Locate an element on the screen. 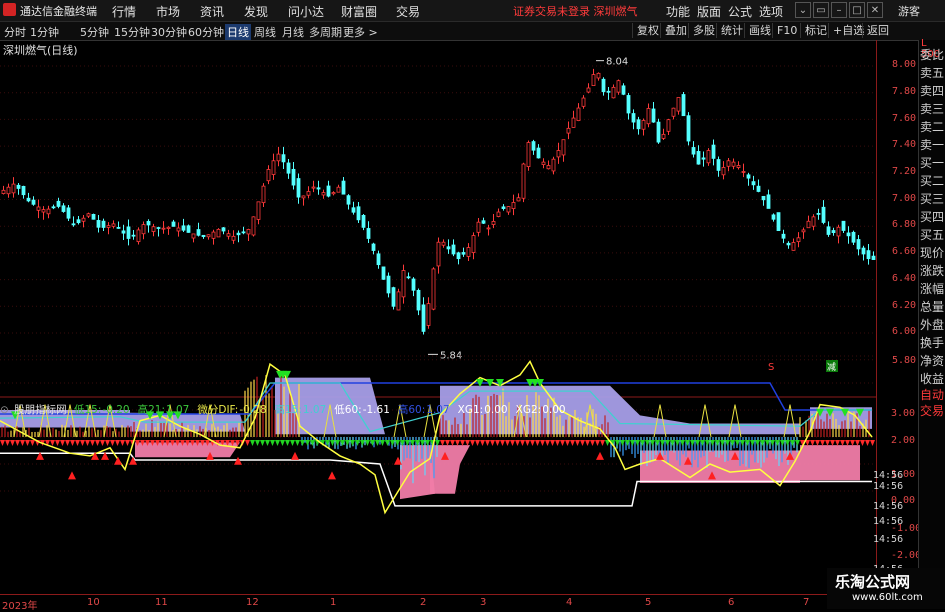 Image resolution: width=945 pixels, height=612 pixels. side-item: 卖三 is located at coordinates (932, 109).